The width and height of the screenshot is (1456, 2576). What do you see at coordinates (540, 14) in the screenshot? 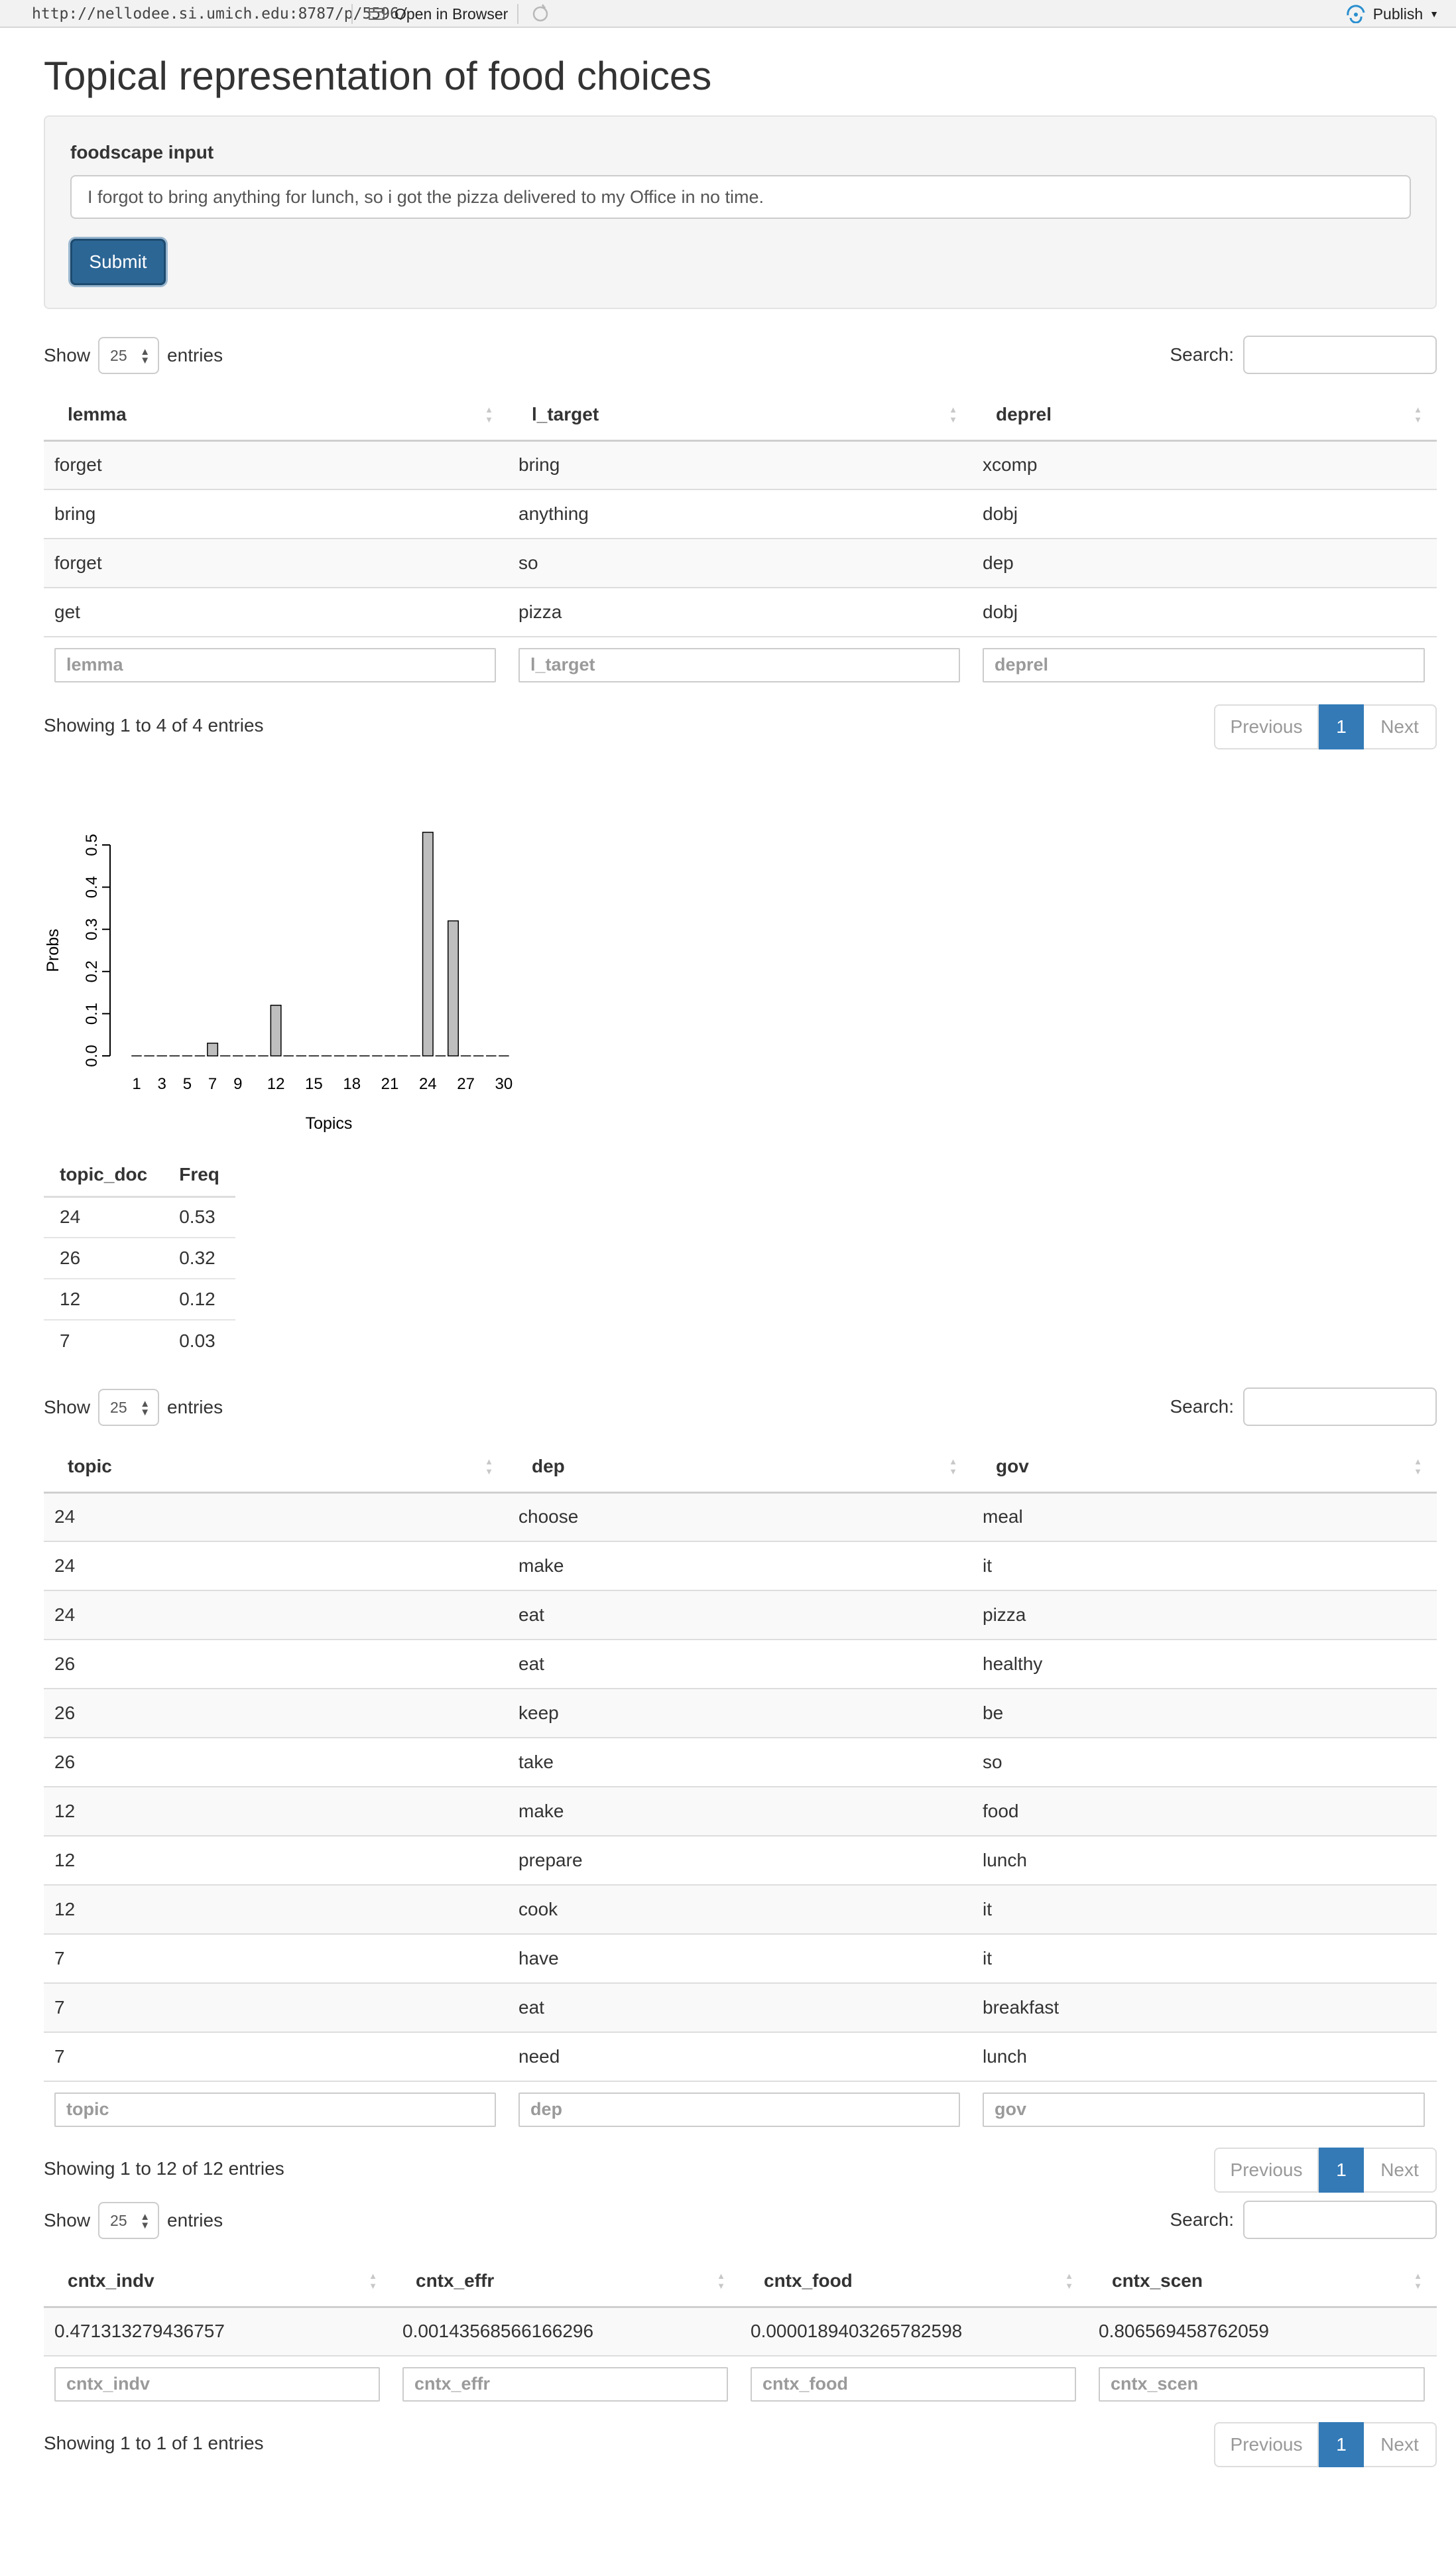
I see `refresh-icon` at bounding box center [540, 14].